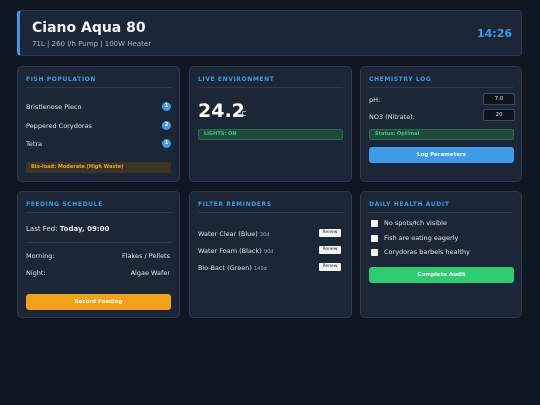  What do you see at coordinates (260, 269) in the screenshot?
I see `filter-days: 140d` at bounding box center [260, 269].